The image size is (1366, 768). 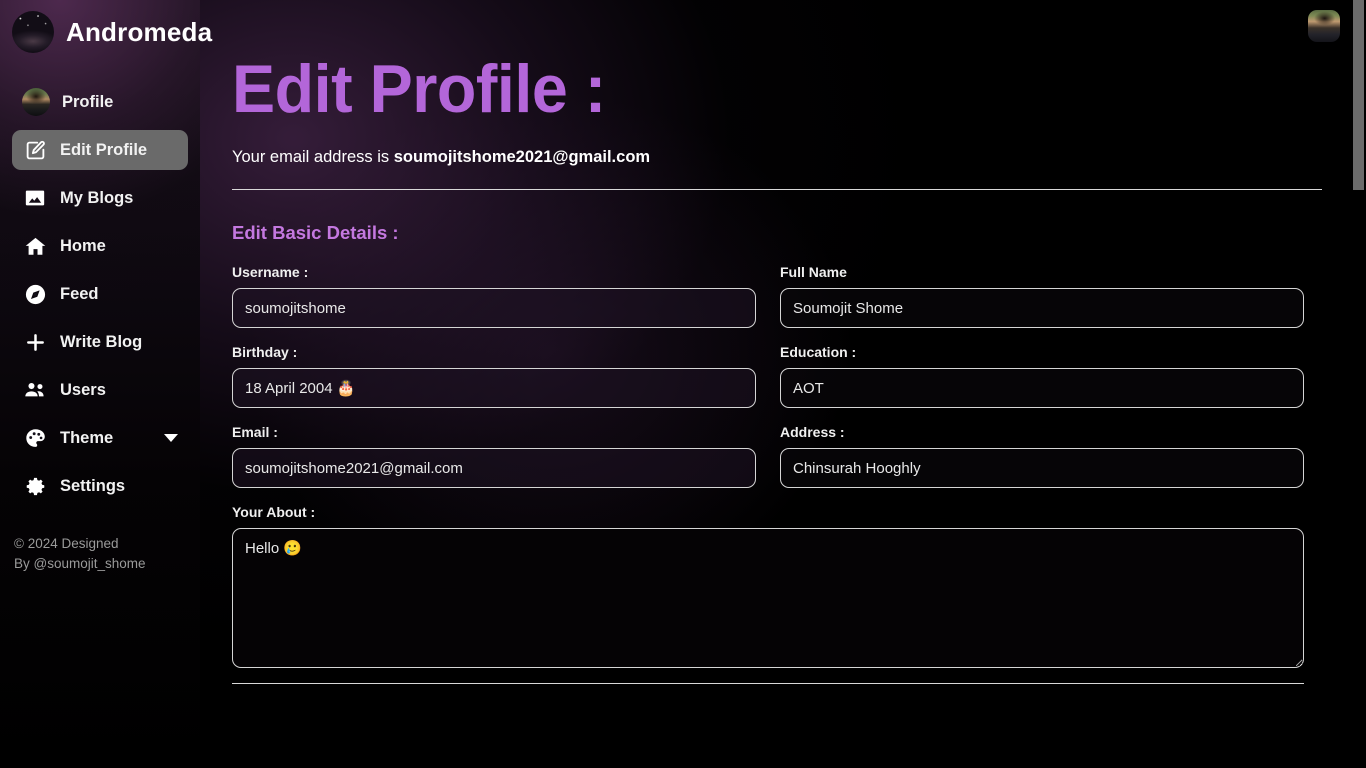 What do you see at coordinates (522, 157) in the screenshot?
I see `email-address-value: soumojitshome2021@gmail.com` at bounding box center [522, 157].